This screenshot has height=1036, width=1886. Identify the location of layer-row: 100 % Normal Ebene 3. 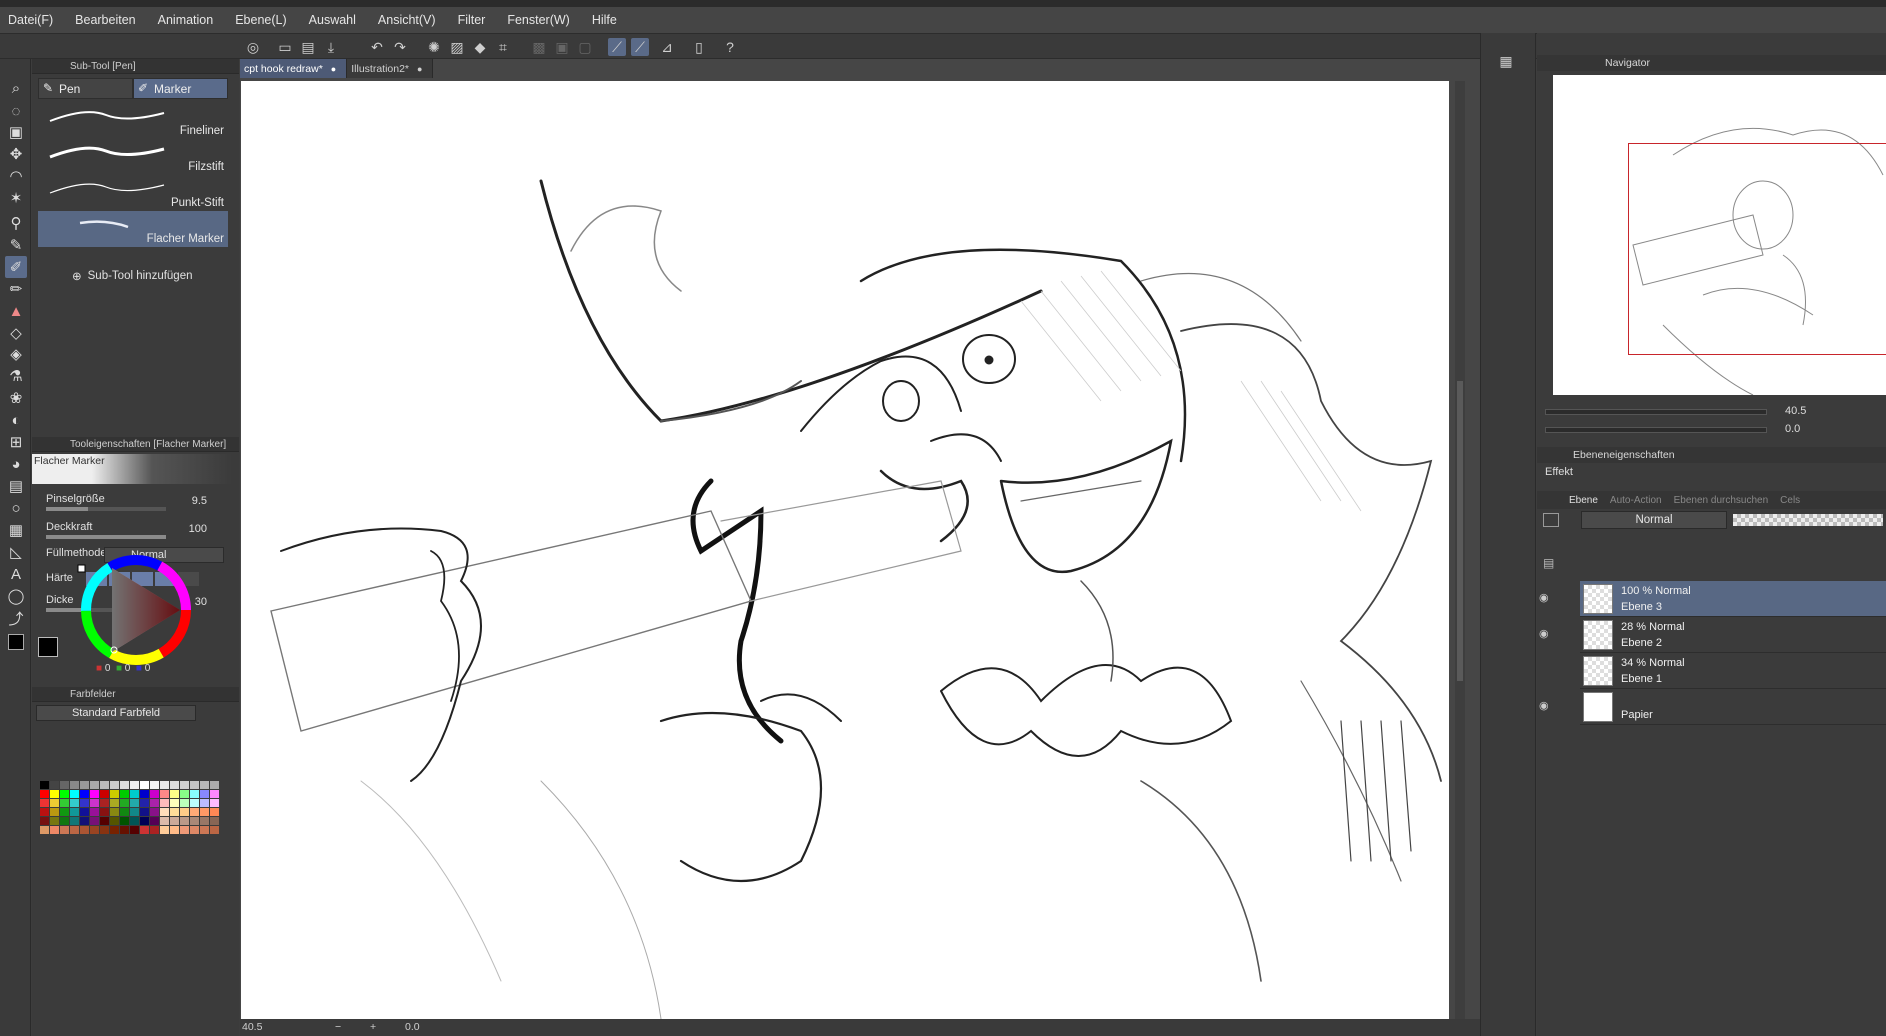
(1733, 599).